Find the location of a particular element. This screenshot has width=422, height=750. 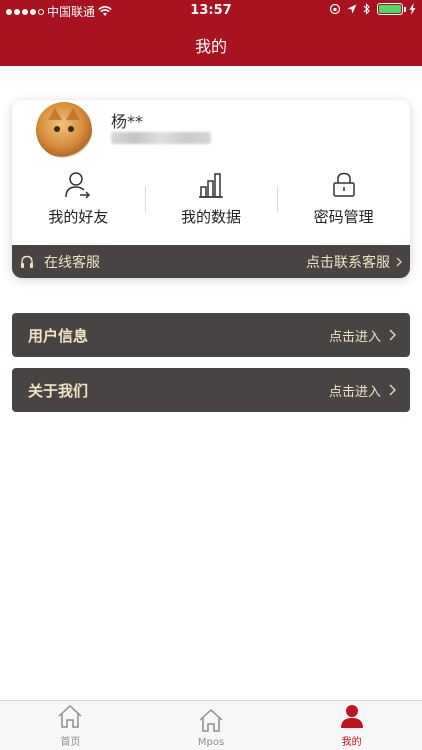

password-management-label: 密码管理 is located at coordinates (343, 217).